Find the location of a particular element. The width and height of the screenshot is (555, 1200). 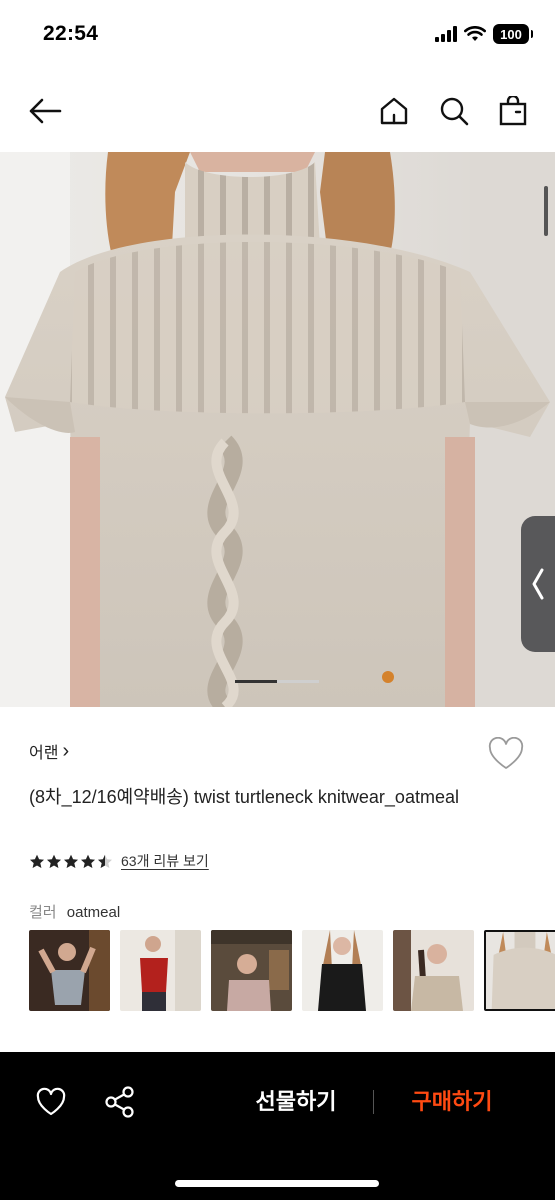

side-drawer-handle is located at coordinates (538, 584).